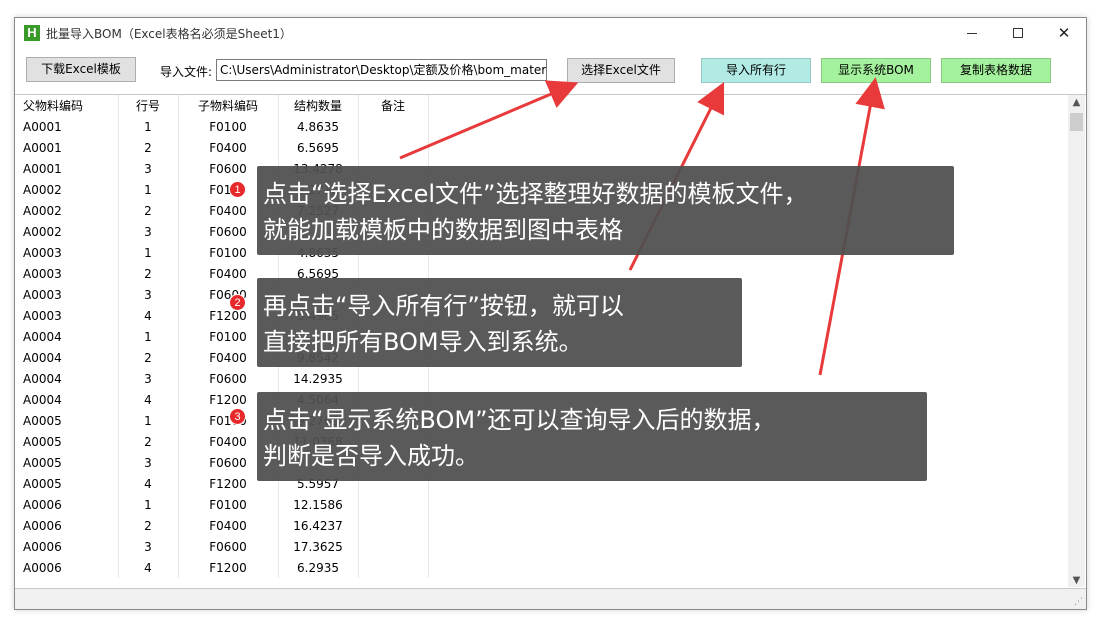 The height and width of the screenshot is (630, 1106). Describe the element at coordinates (1076, 122) in the screenshot. I see `scroll-thumb` at that location.